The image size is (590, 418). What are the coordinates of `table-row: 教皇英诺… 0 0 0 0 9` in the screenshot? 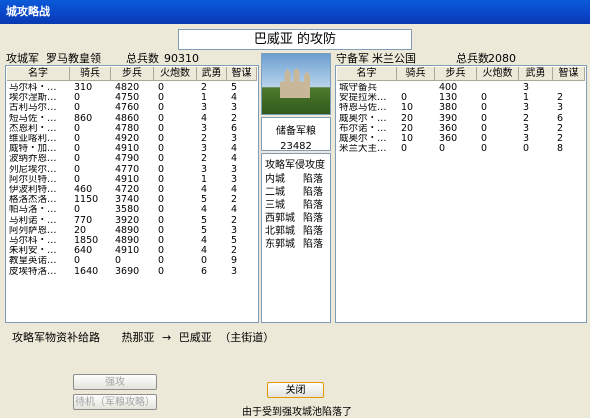 It's located at (132, 261).